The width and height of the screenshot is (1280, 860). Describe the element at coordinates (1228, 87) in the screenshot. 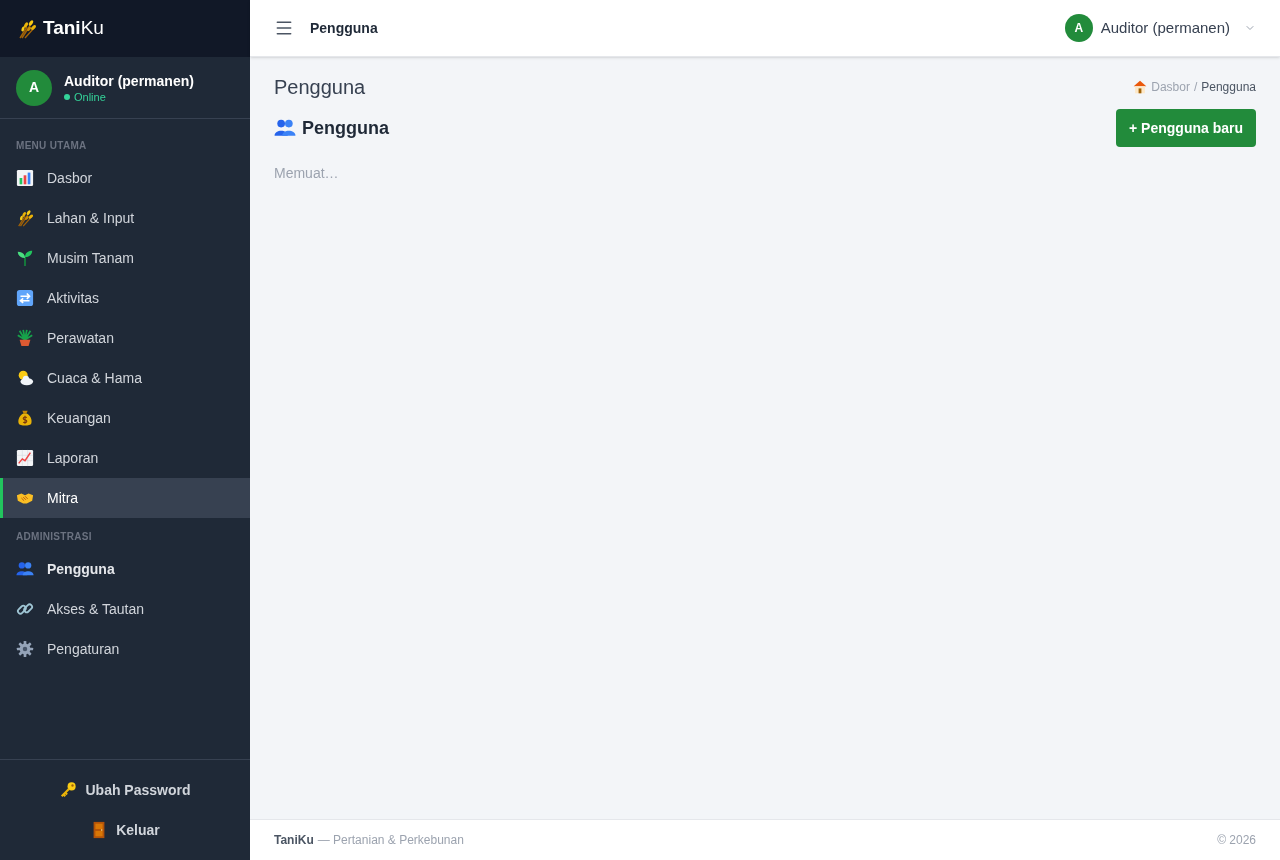

I see `breadcrumb-current: Pengguna` at that location.